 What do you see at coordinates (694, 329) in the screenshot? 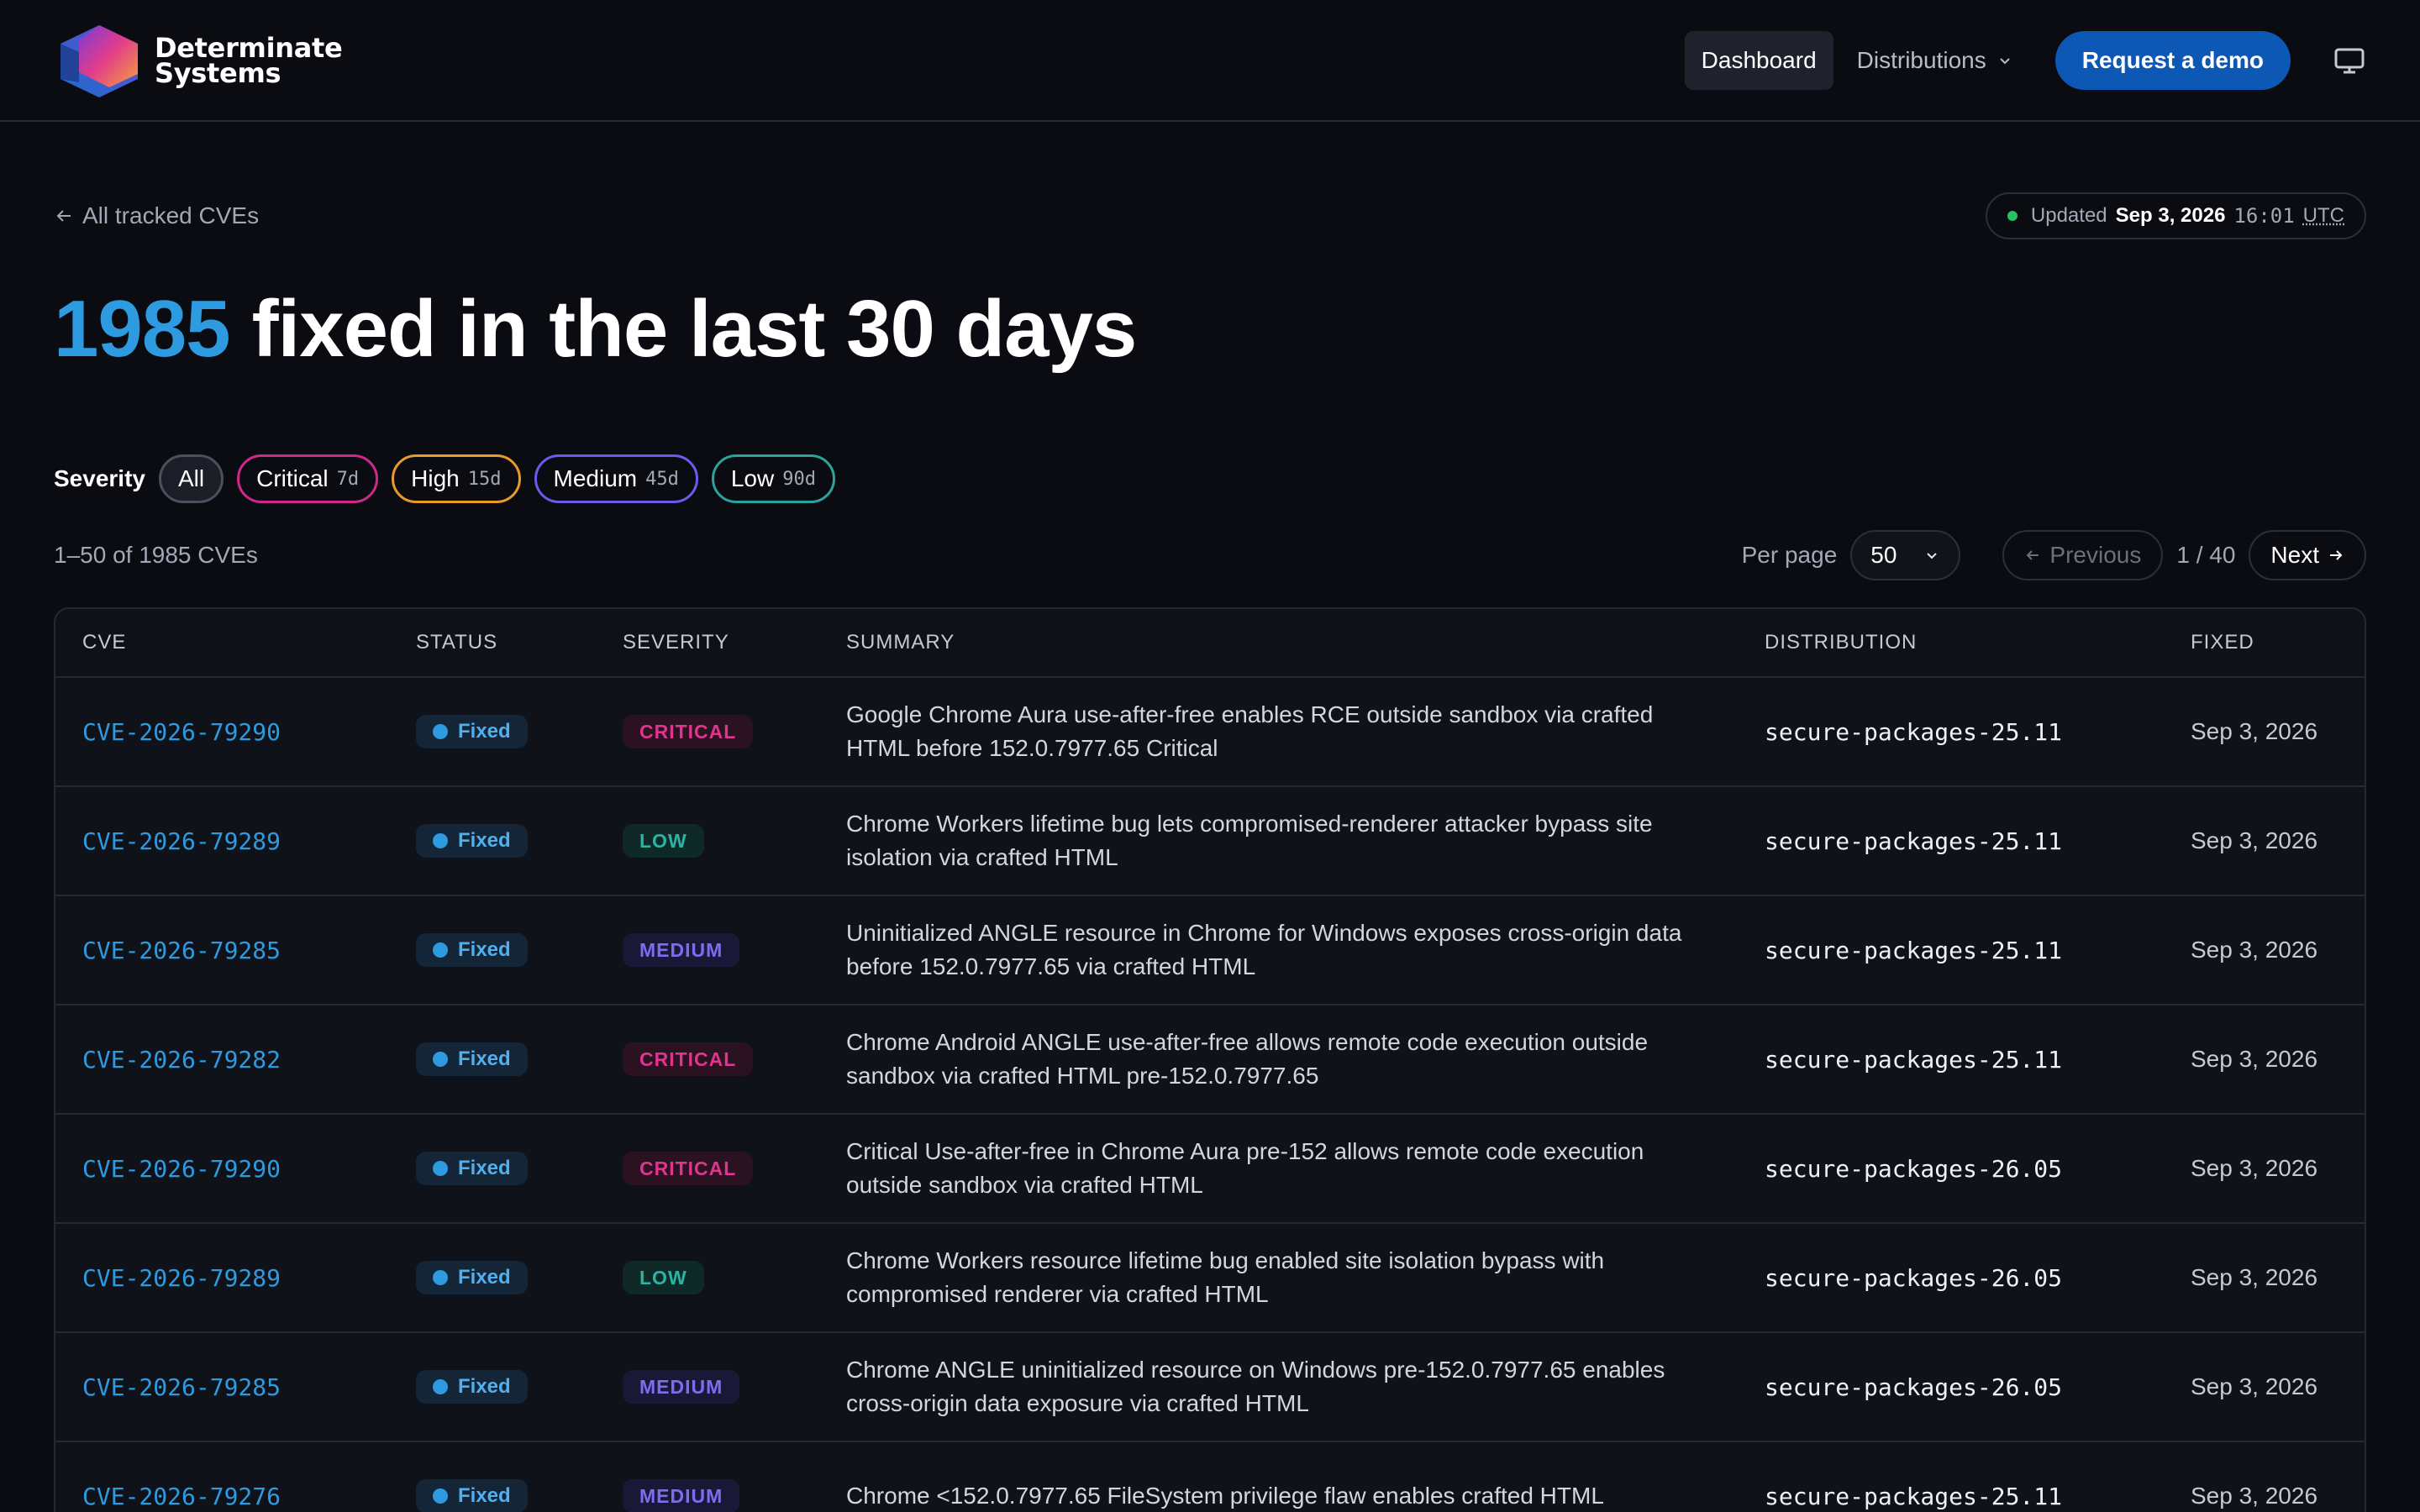
I see `title-text: fixed in the last 30 days` at bounding box center [694, 329].